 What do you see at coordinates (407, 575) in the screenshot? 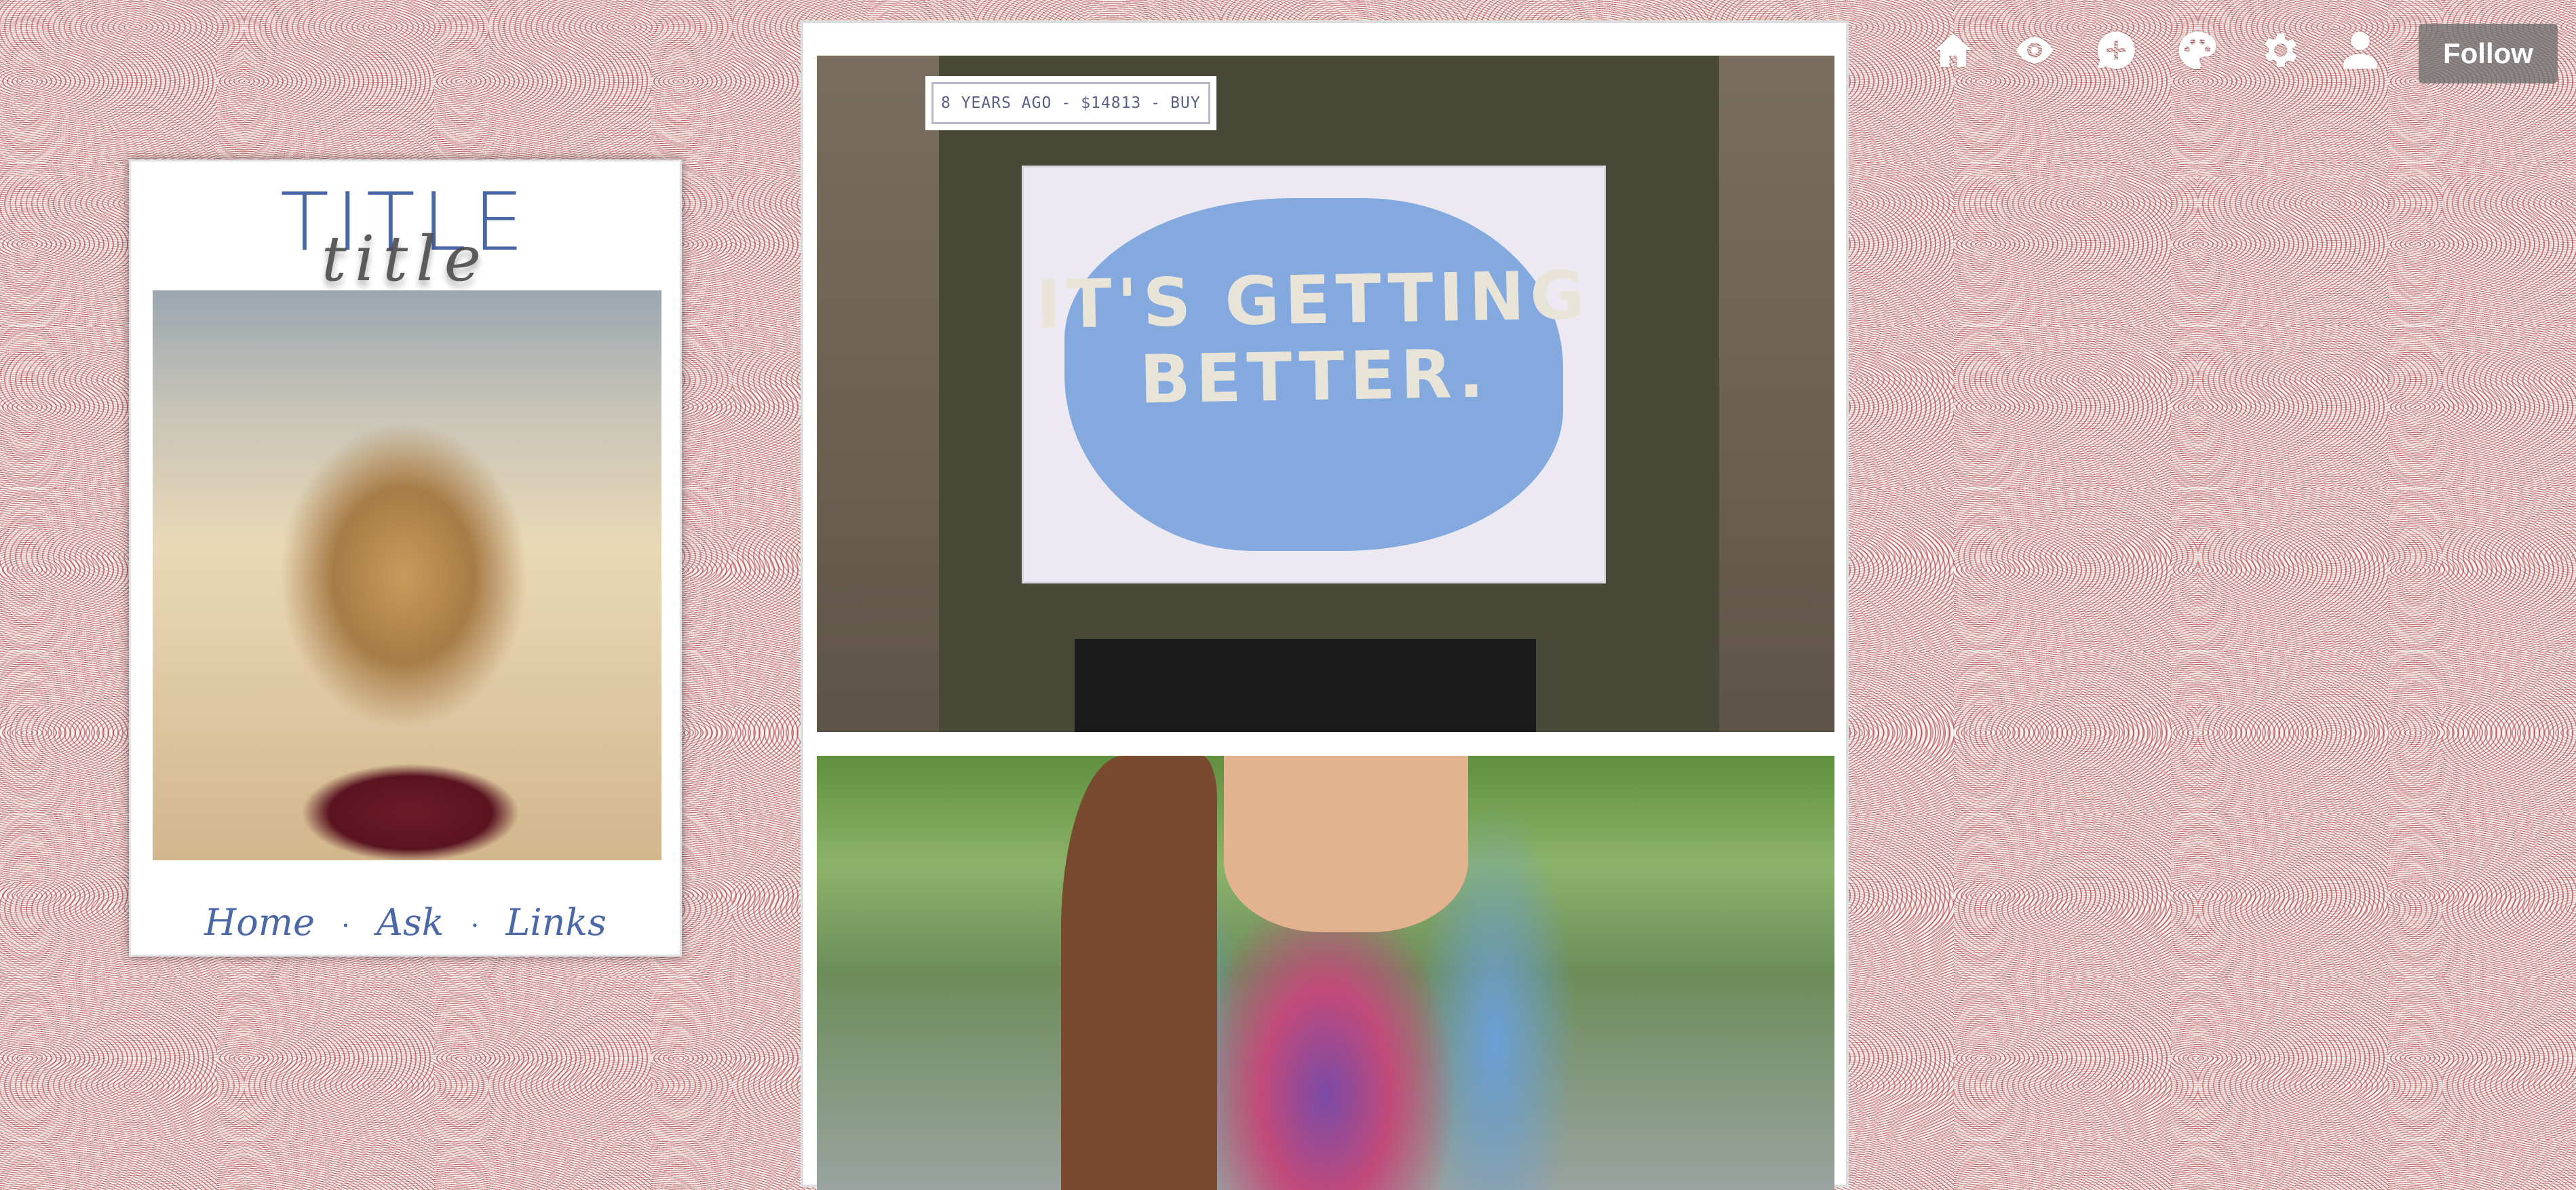
I see `sidebar-photo` at bounding box center [407, 575].